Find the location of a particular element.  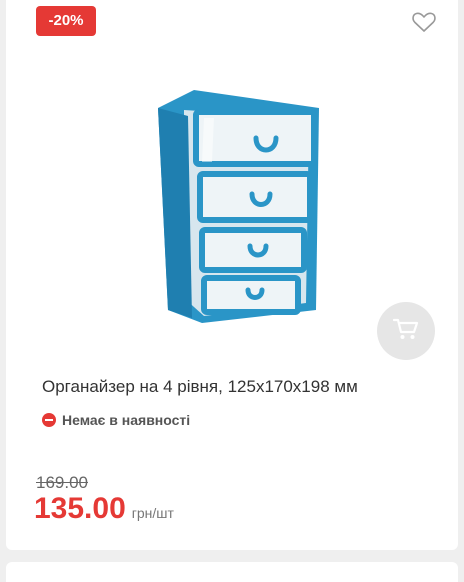

next-product-card is located at coordinates (232, 572).